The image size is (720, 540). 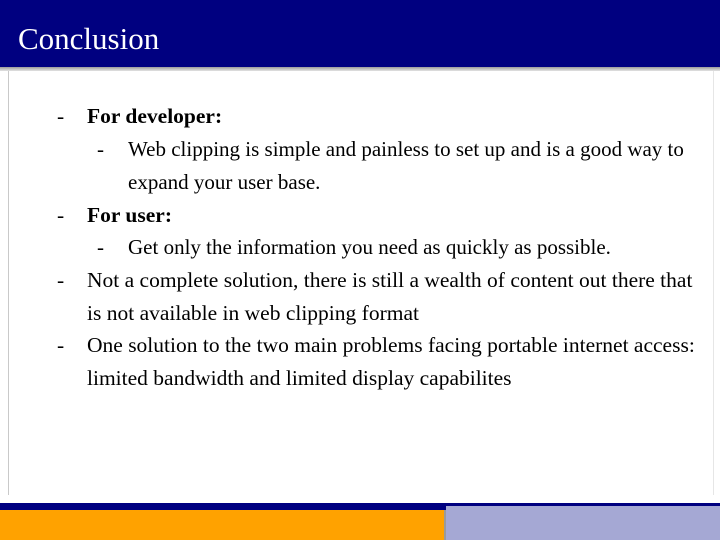 What do you see at coordinates (222, 525) in the screenshot?
I see `footer-orange-accent-bar` at bounding box center [222, 525].